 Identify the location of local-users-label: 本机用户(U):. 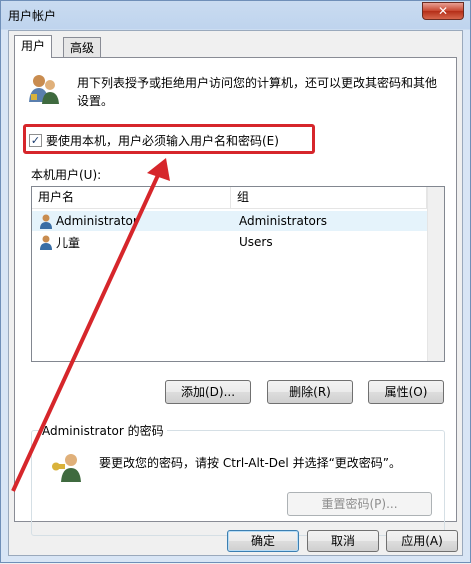
(66, 175).